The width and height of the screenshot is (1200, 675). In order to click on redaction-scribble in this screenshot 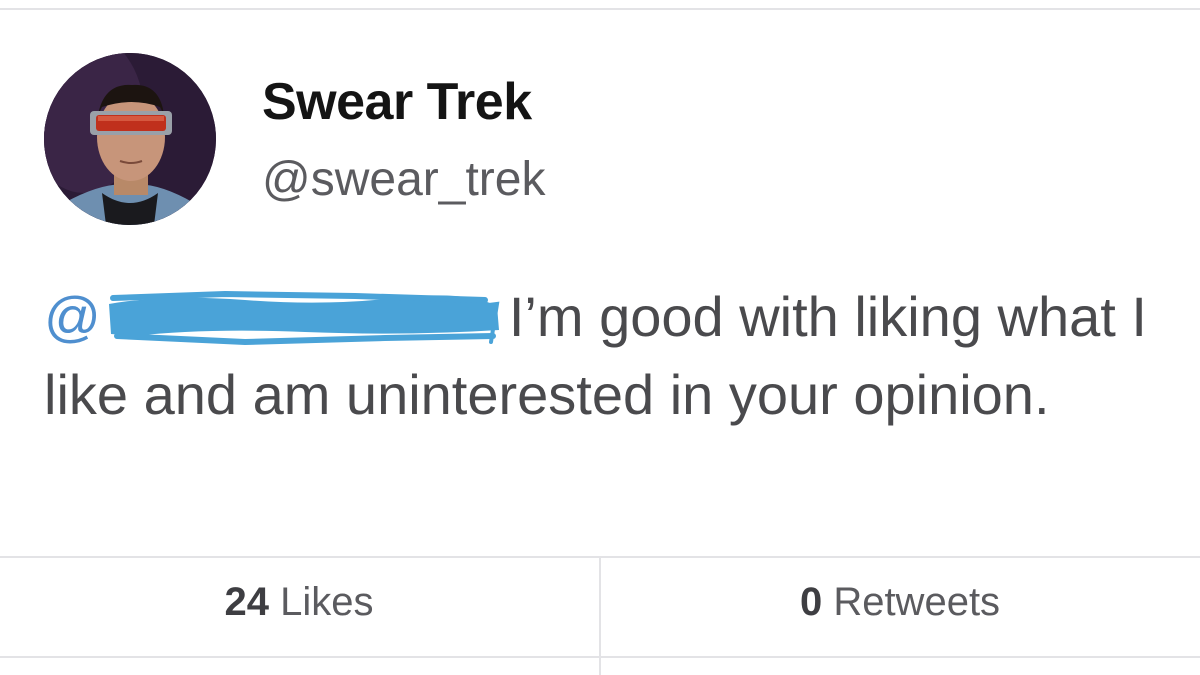, I will do `click(305, 316)`.